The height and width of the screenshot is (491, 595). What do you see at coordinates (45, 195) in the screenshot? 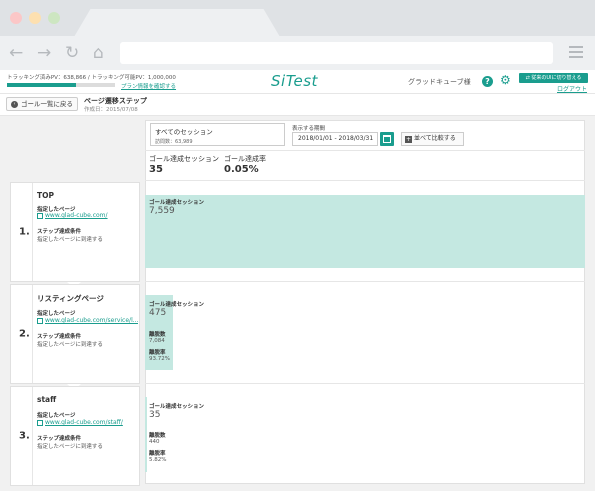
I see `step-name: TOP` at bounding box center [45, 195].